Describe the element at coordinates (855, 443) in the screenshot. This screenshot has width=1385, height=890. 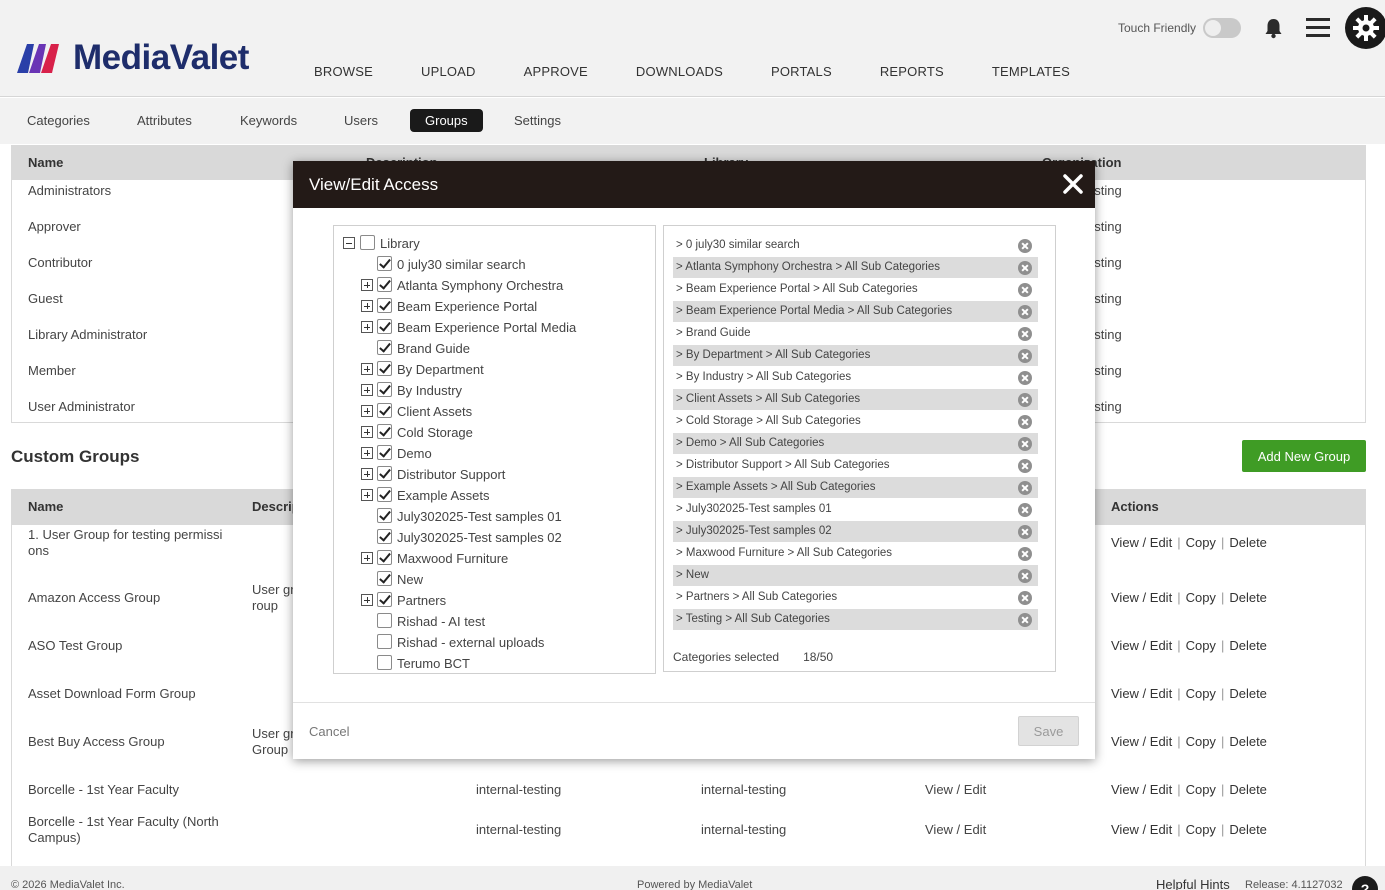
I see `selected-category-row: > Demo > All Sub Categories` at that location.